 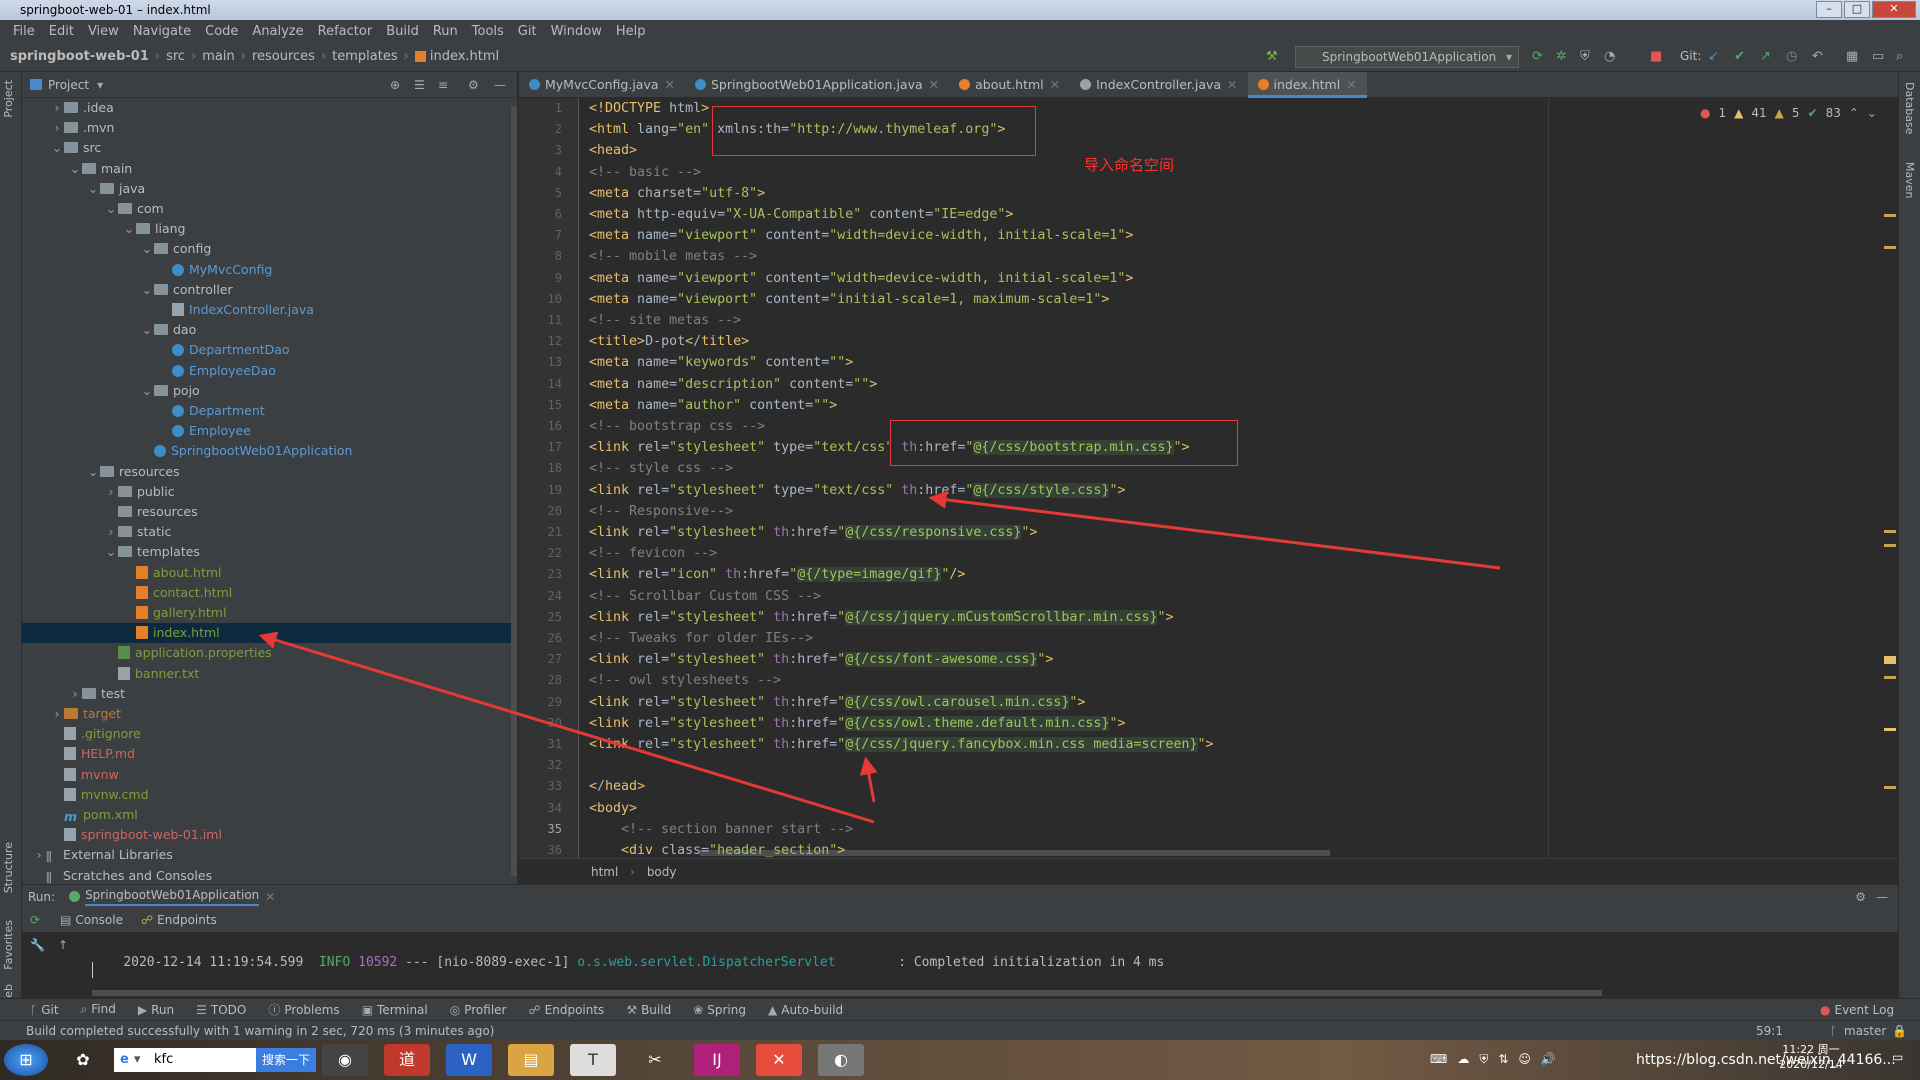 What do you see at coordinates (514, 491) in the screenshot?
I see `project-scrollbar` at bounding box center [514, 491].